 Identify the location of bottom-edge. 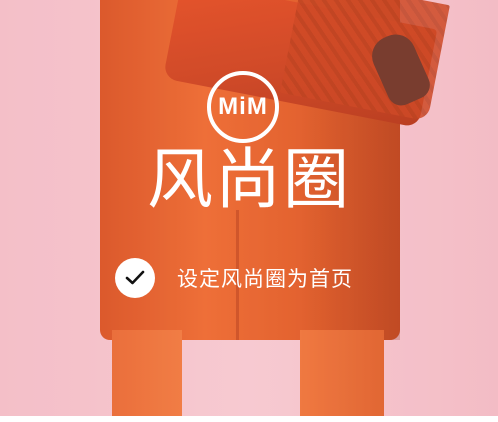
(249, 419).